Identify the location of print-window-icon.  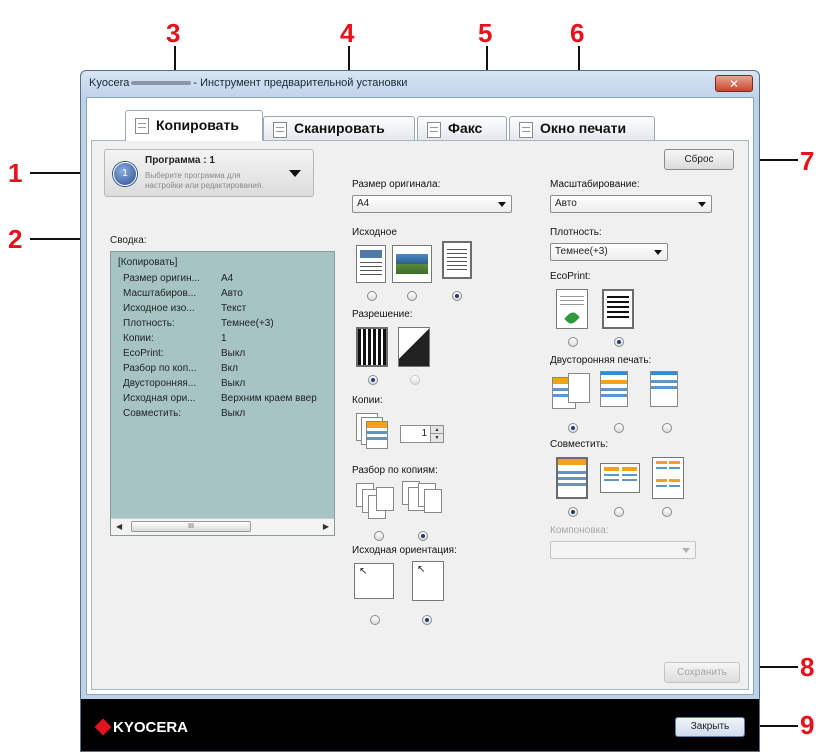
(526, 130).